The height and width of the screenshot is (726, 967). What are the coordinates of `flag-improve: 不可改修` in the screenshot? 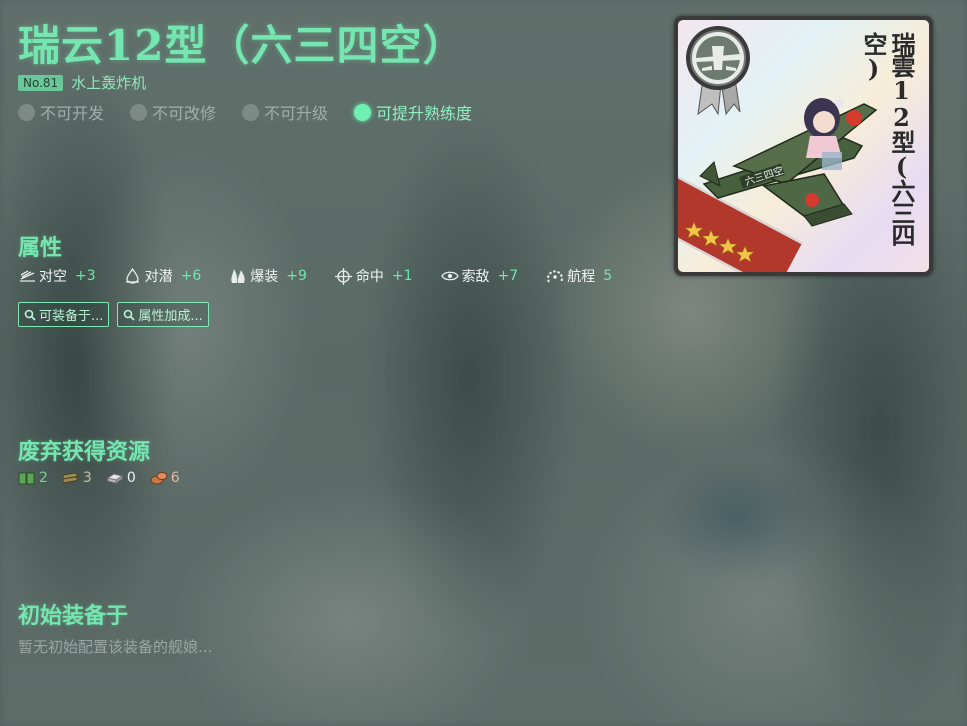 It's located at (173, 112).